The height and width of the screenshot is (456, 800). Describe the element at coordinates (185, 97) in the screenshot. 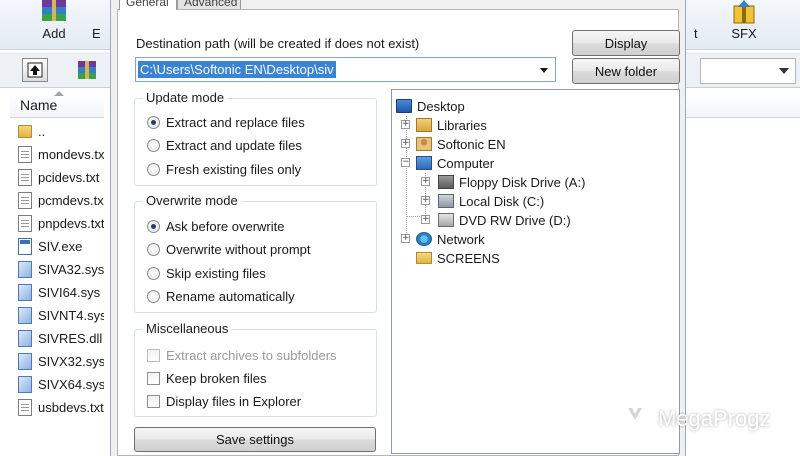

I see `update-mode-title: Update mode` at that location.